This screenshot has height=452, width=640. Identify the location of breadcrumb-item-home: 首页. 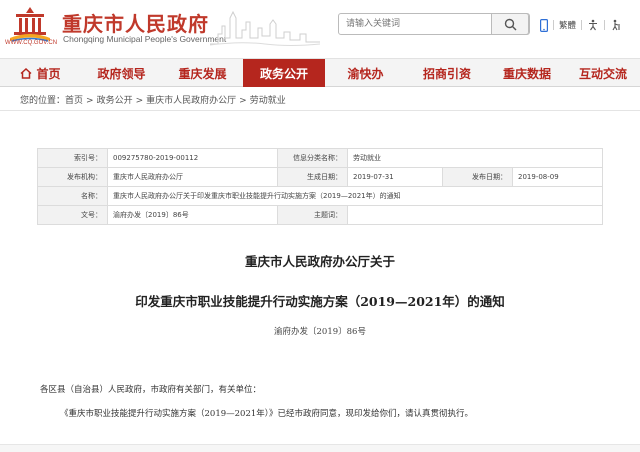
(74, 101).